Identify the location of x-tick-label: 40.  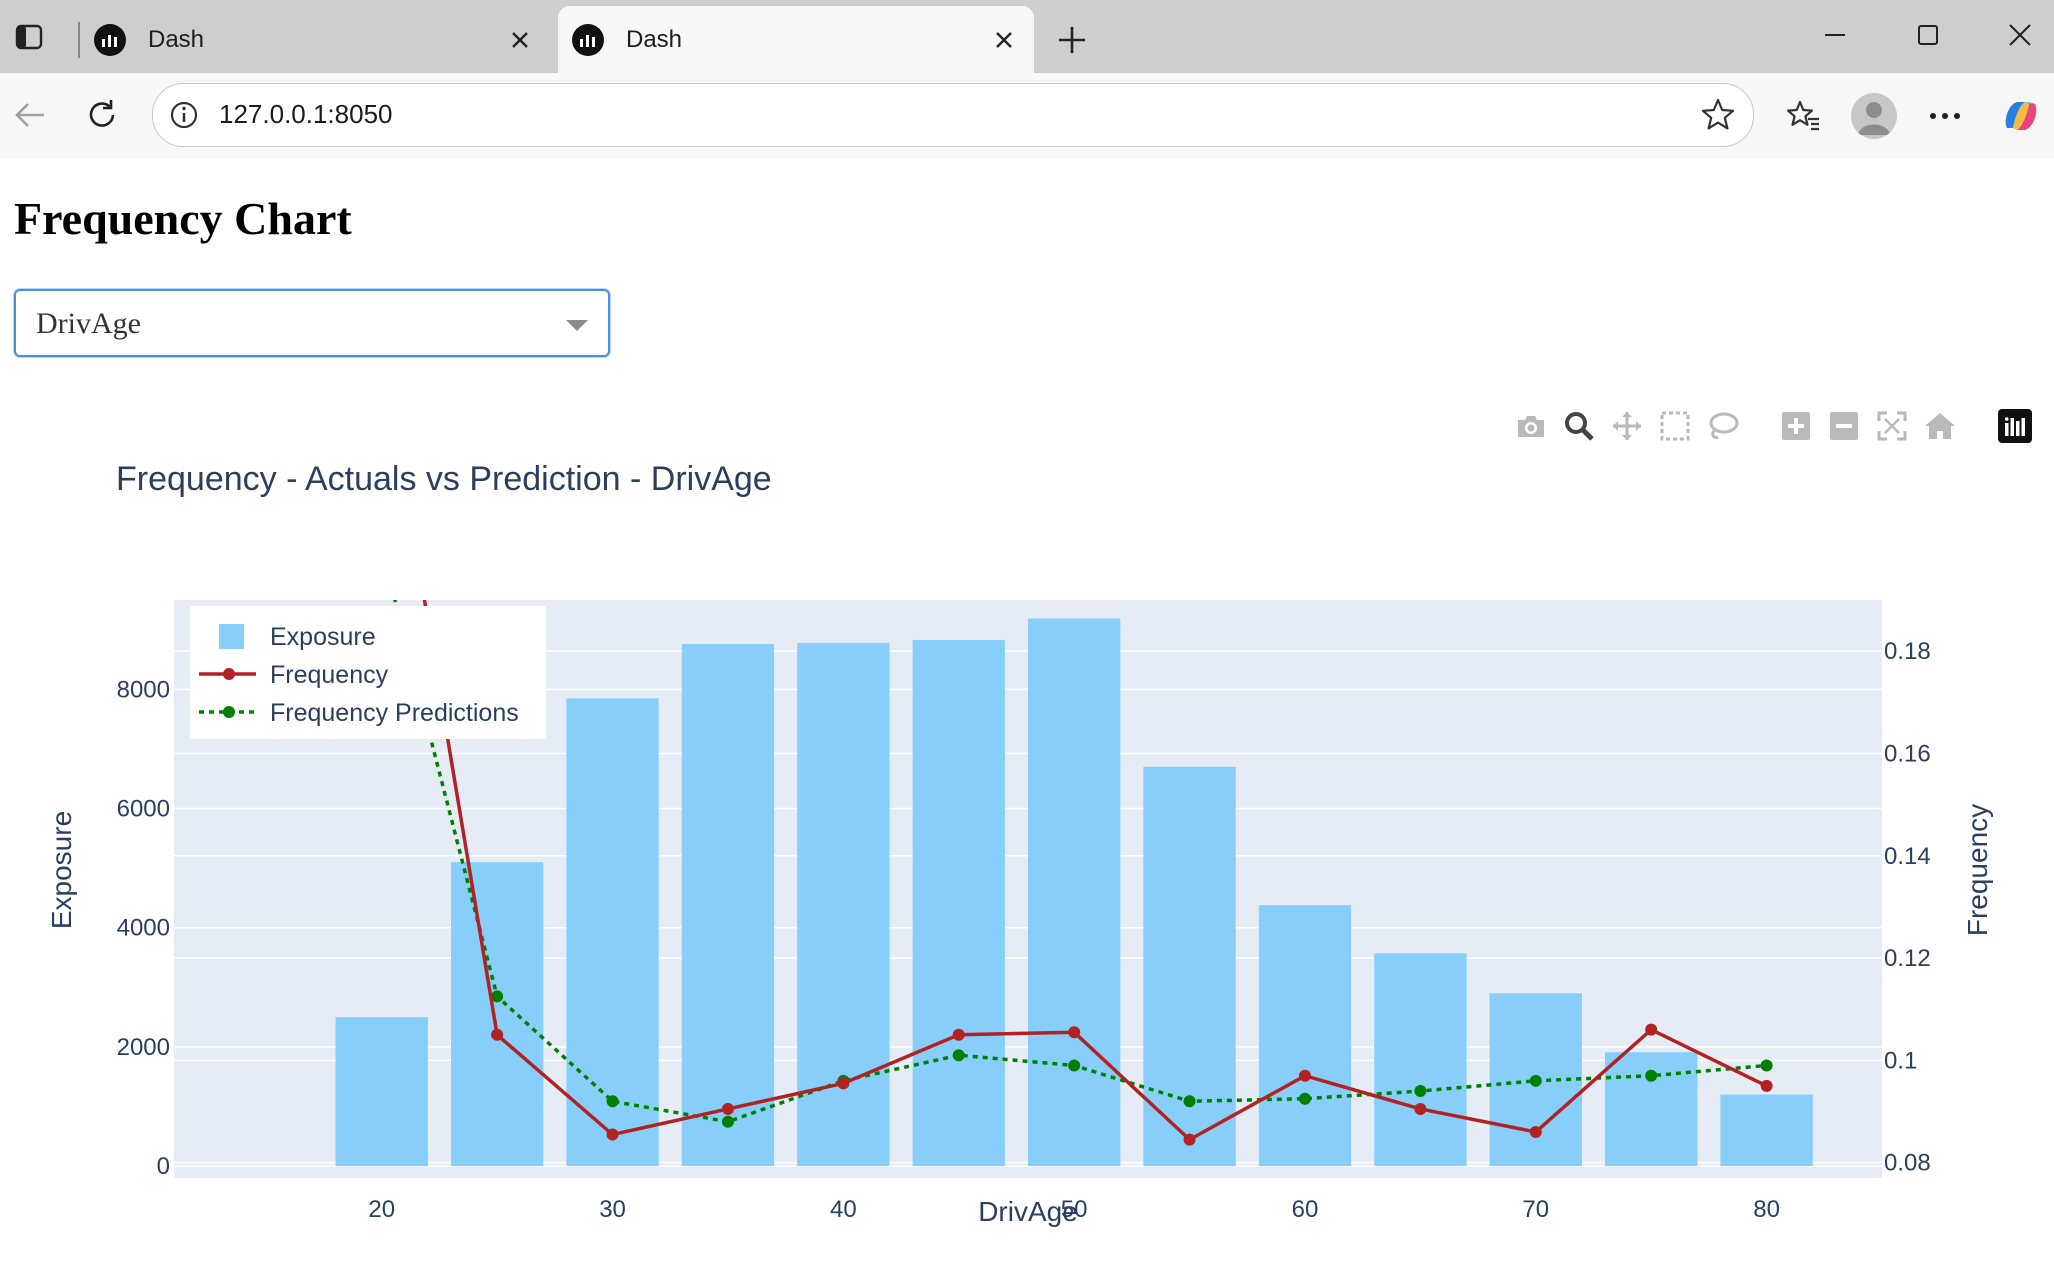
(843, 1209).